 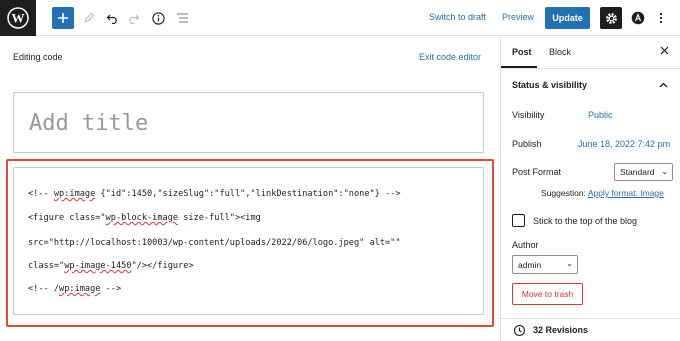 I want to click on wordpress-logo-icon: W, so click(x=18, y=18).